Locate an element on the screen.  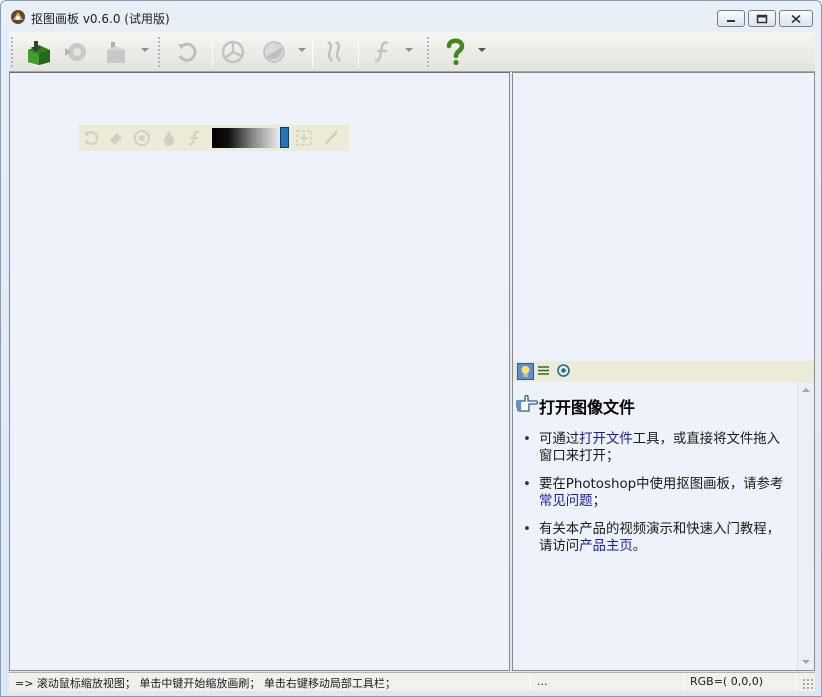
restore-button is located at coordinates (762, 18).